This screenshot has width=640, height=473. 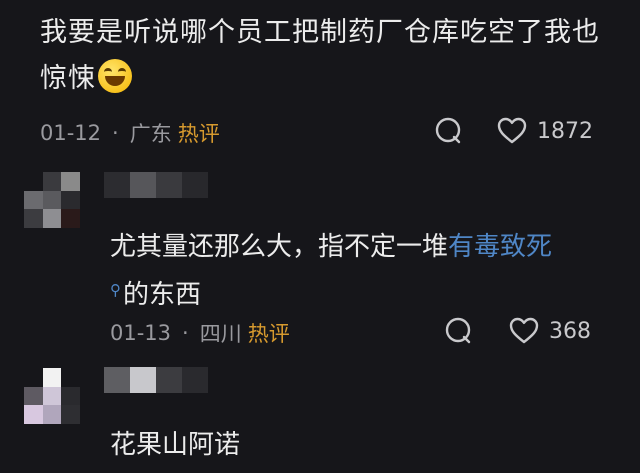 I want to click on comment-2-date: 01-13, so click(x=141, y=333).